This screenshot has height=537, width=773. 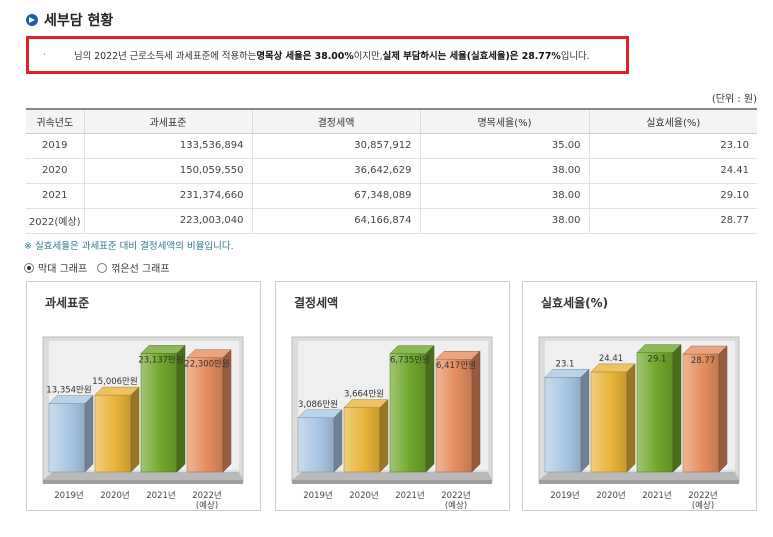 What do you see at coordinates (167, 146) in the screenshot?
I see `cell-tax-base: 133,536,894` at bounding box center [167, 146].